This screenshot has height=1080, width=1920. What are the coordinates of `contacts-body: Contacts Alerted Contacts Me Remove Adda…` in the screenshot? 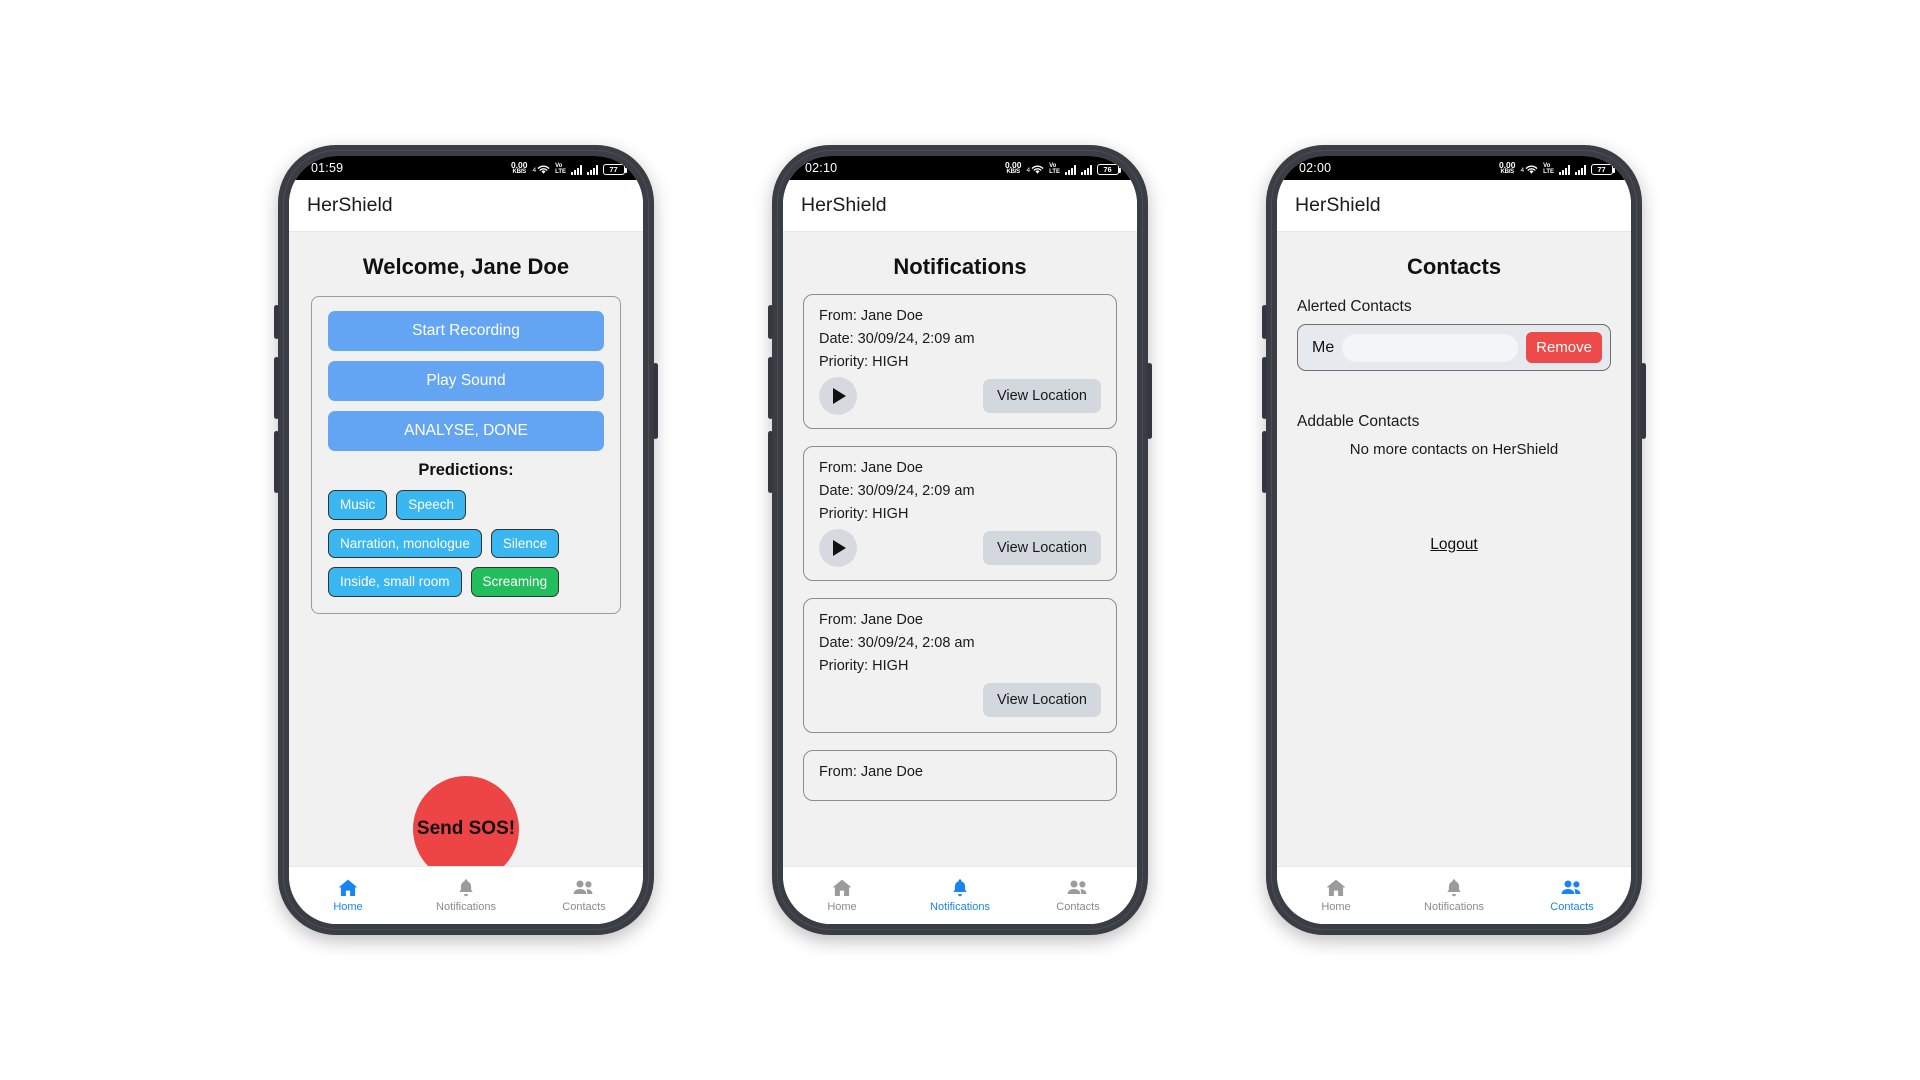 It's located at (1454, 549).